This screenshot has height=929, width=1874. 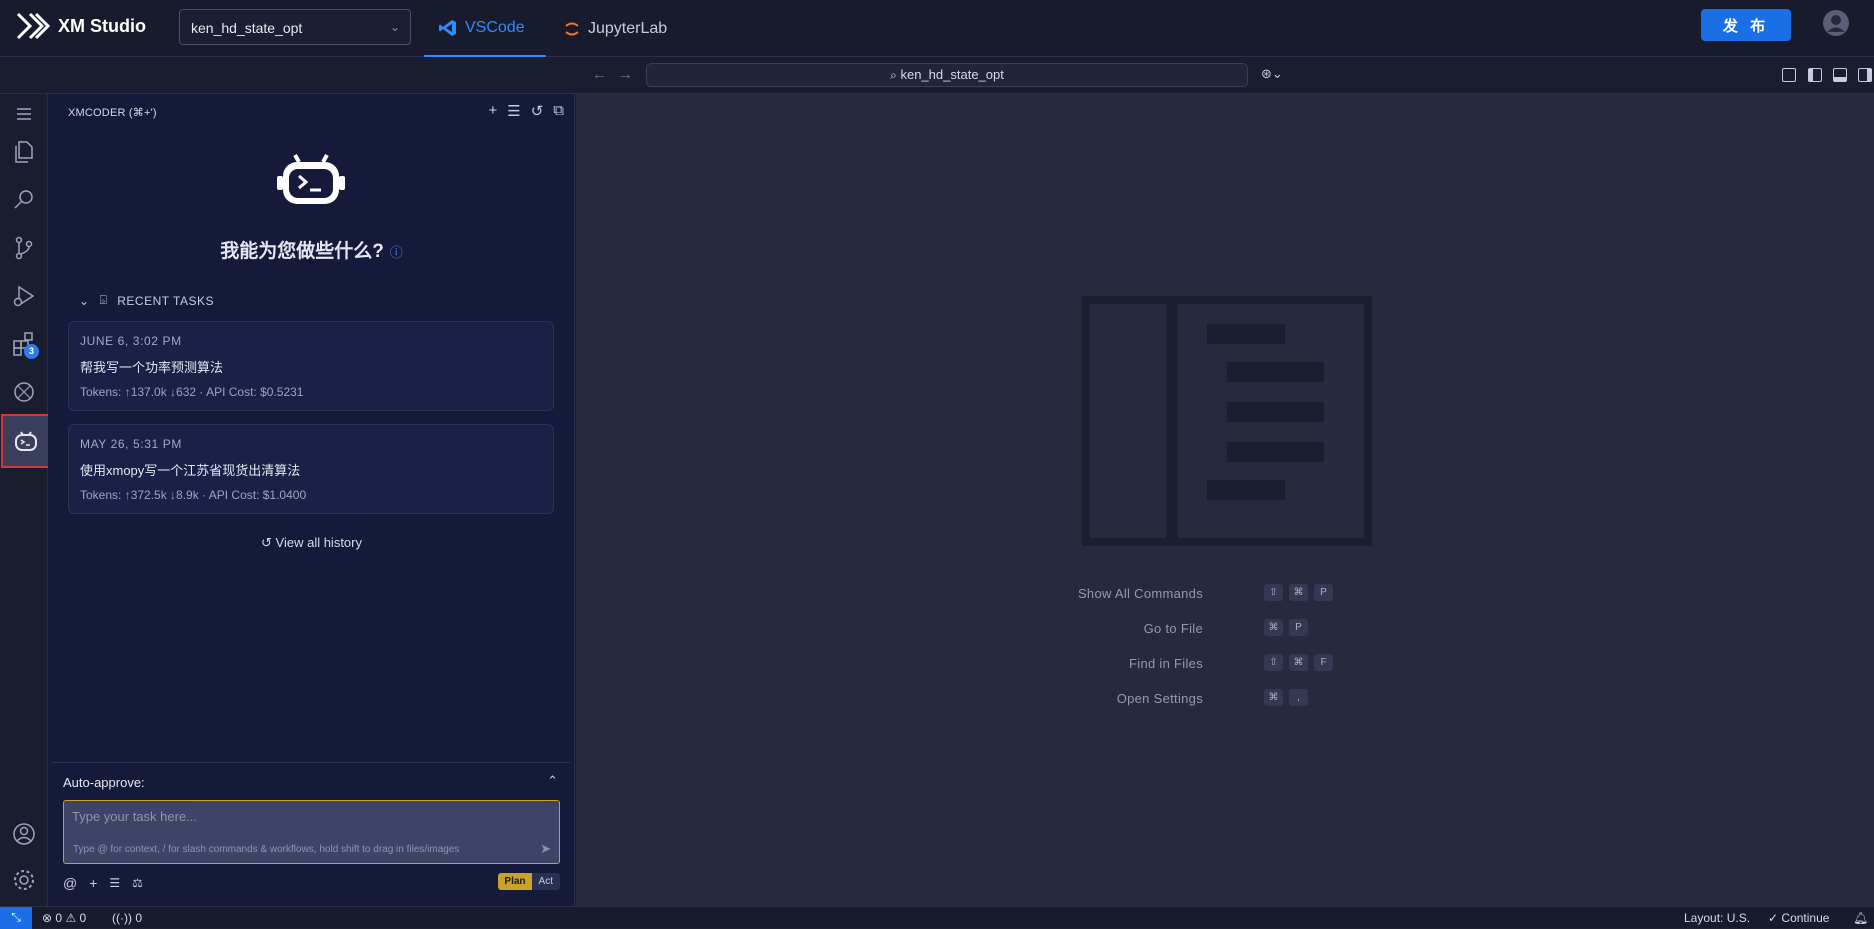 I want to click on run-debug-icon, so click(x=24, y=296).